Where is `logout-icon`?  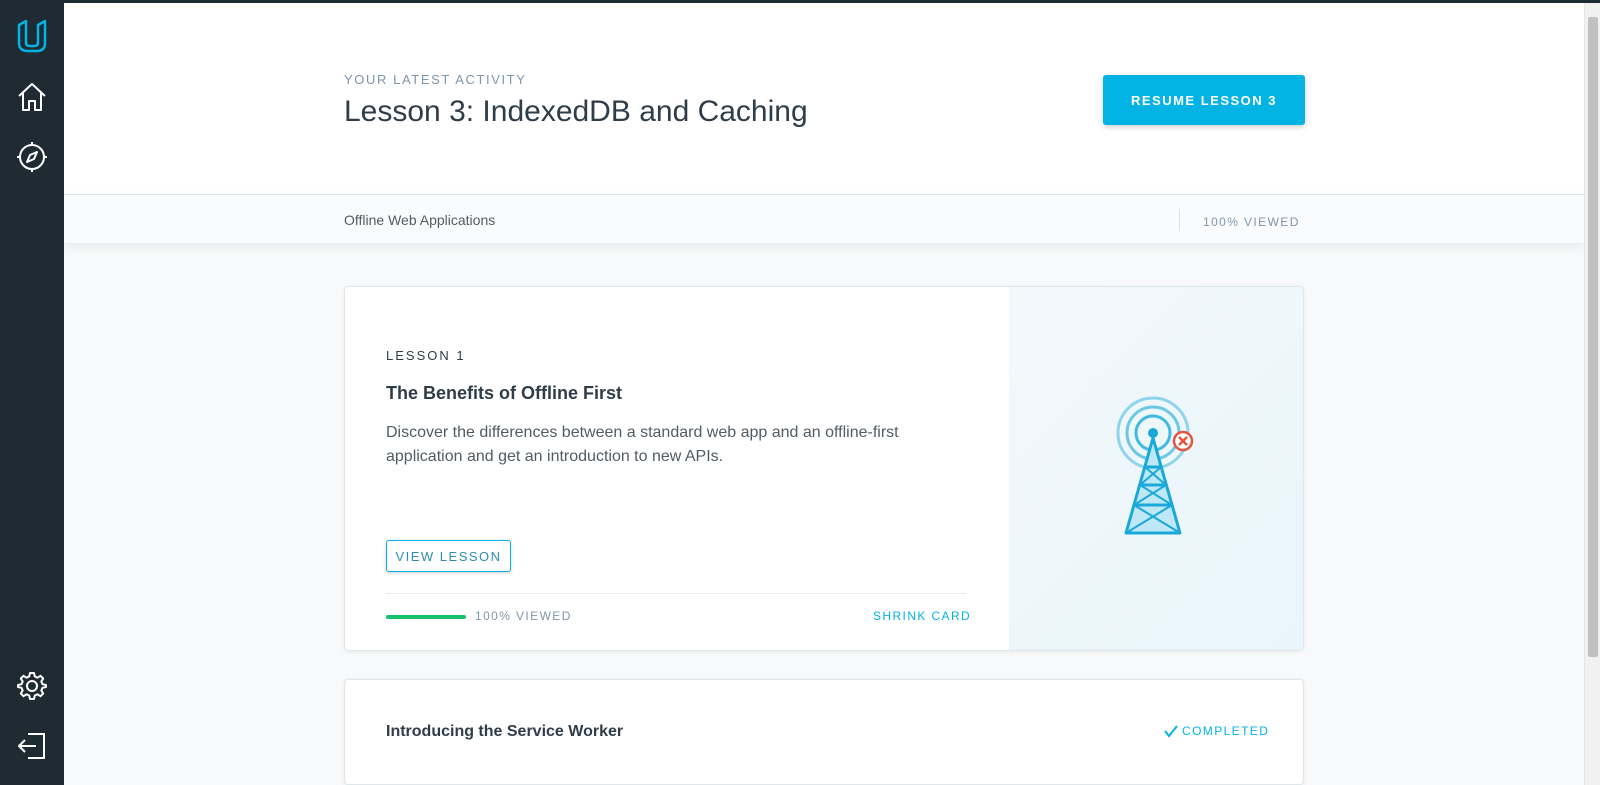 logout-icon is located at coordinates (32, 746).